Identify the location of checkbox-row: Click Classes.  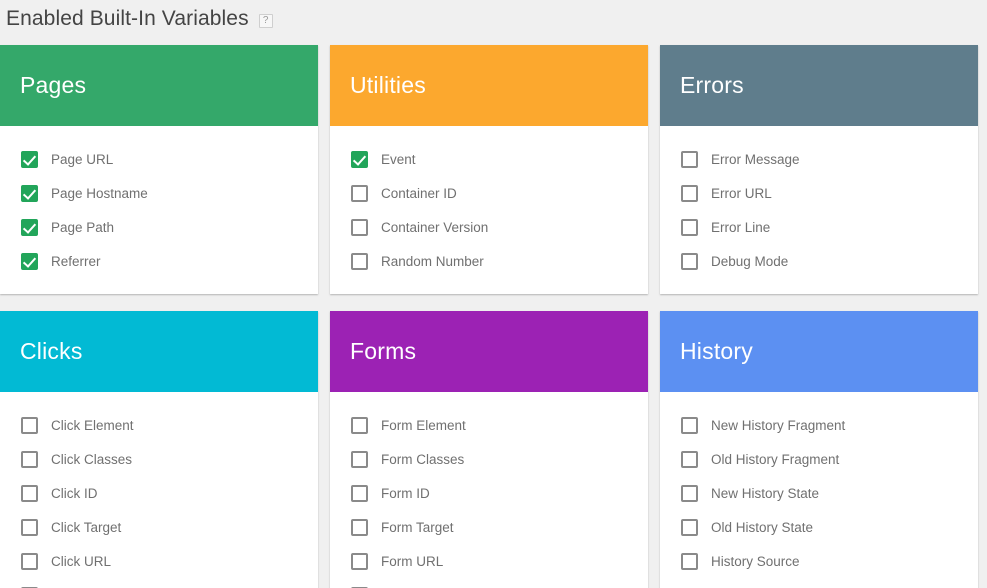
(159, 459).